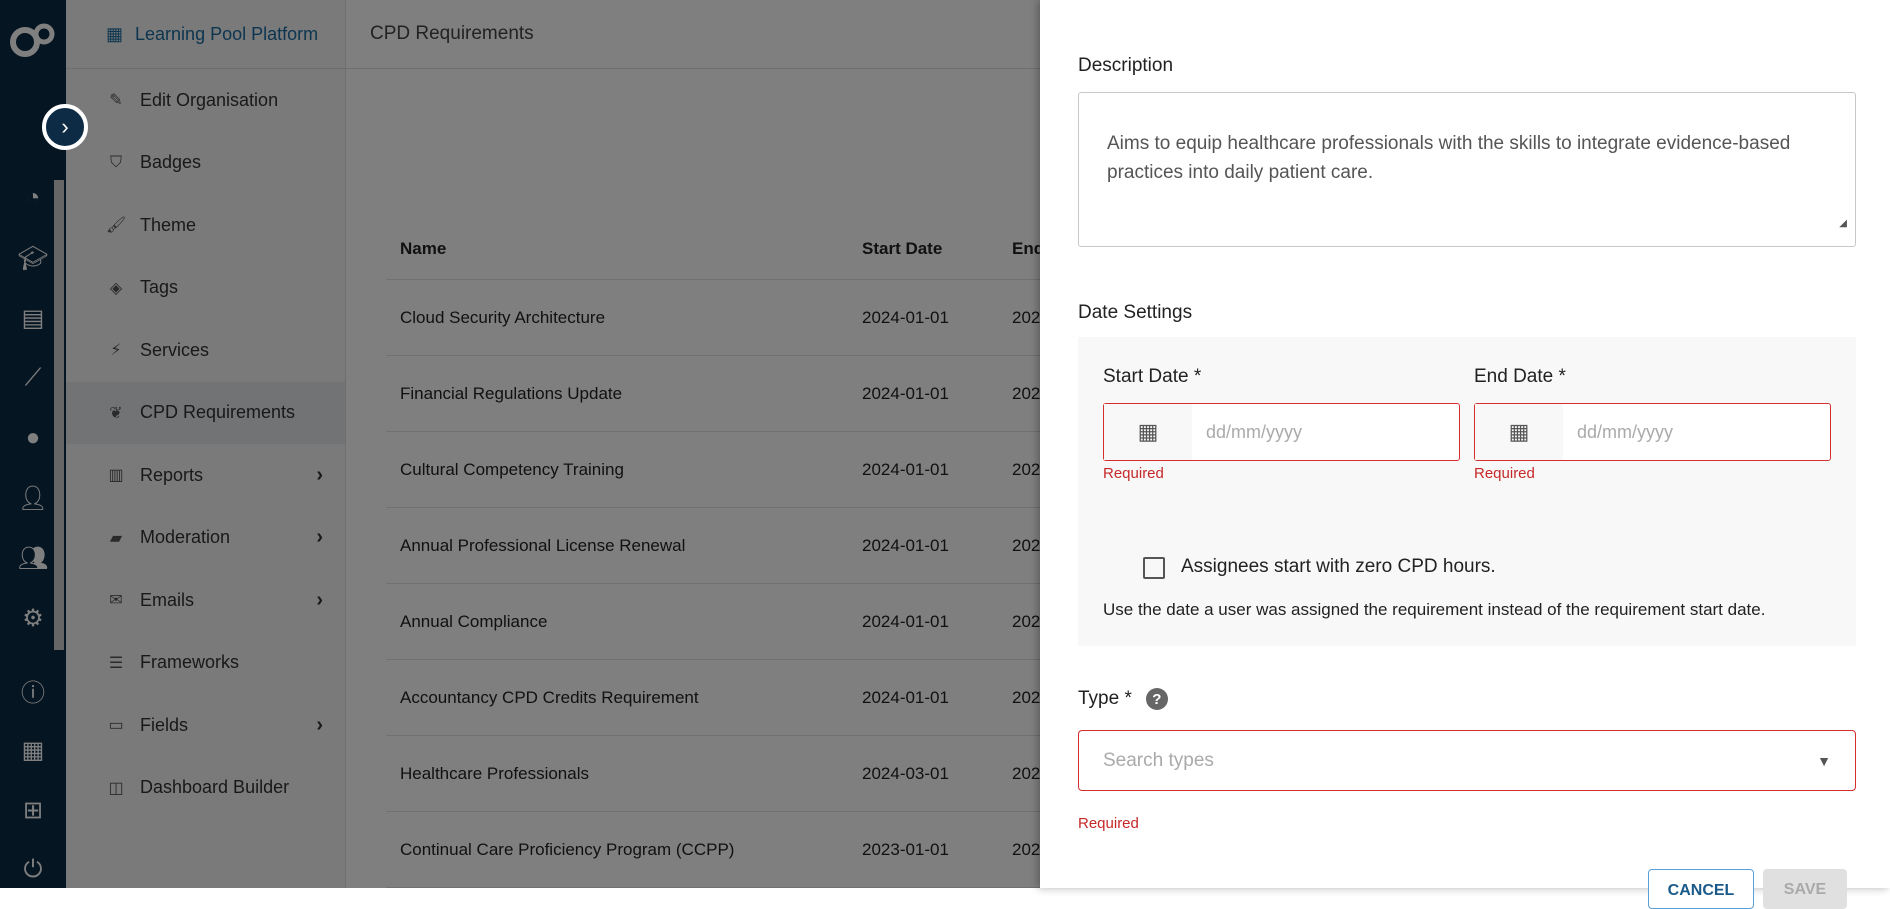 Image resolution: width=1890 pixels, height=909 pixels. What do you see at coordinates (1254, 431) in the screenshot?
I see `start-date-placeholder: dd/mm/yyyy` at bounding box center [1254, 431].